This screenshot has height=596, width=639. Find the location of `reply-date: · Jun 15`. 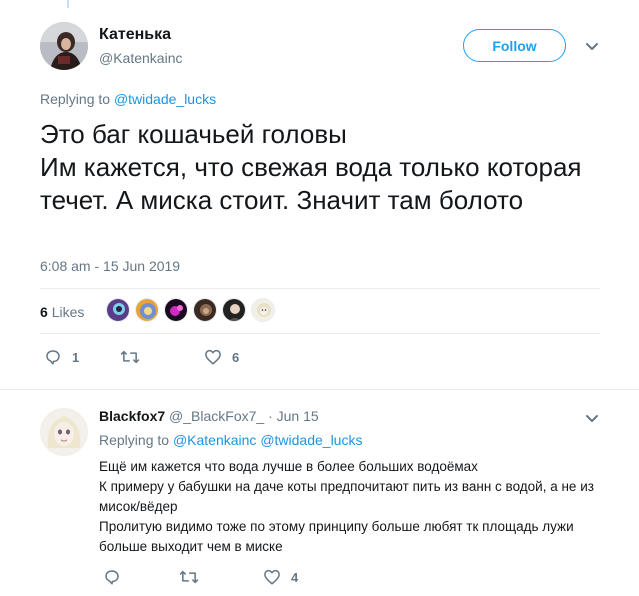

reply-date: · Jun 15 is located at coordinates (293, 416).